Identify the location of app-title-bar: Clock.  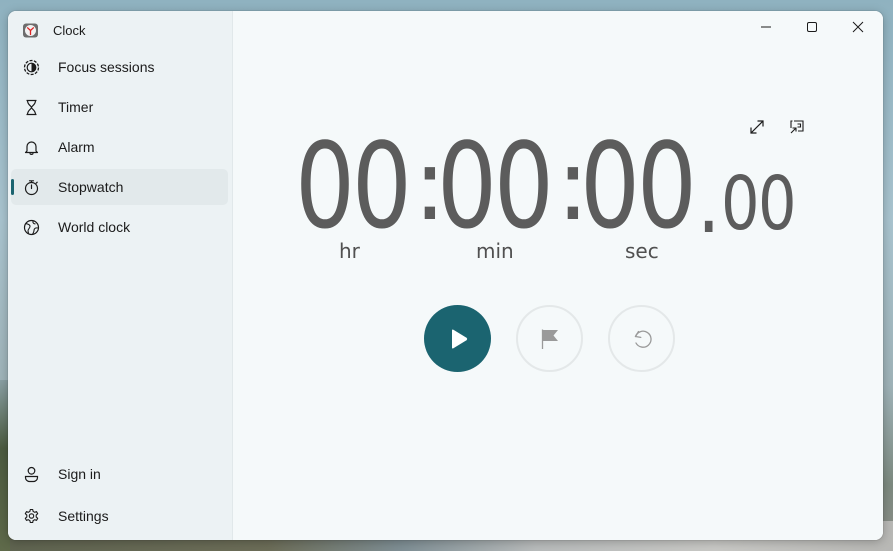
(54, 30).